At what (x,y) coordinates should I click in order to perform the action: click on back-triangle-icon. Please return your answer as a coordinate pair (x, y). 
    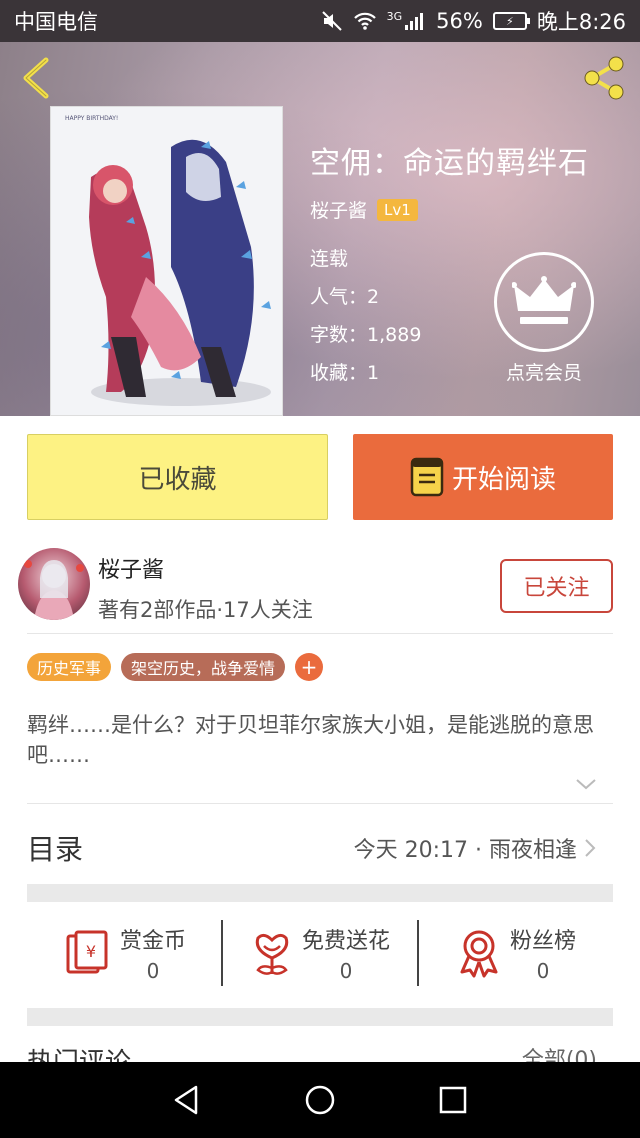
    Looking at the image, I should click on (187, 1100).